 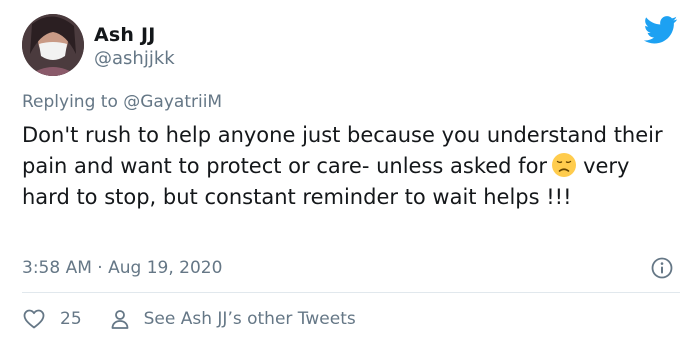 I want to click on like-count: 25, so click(x=71, y=319).